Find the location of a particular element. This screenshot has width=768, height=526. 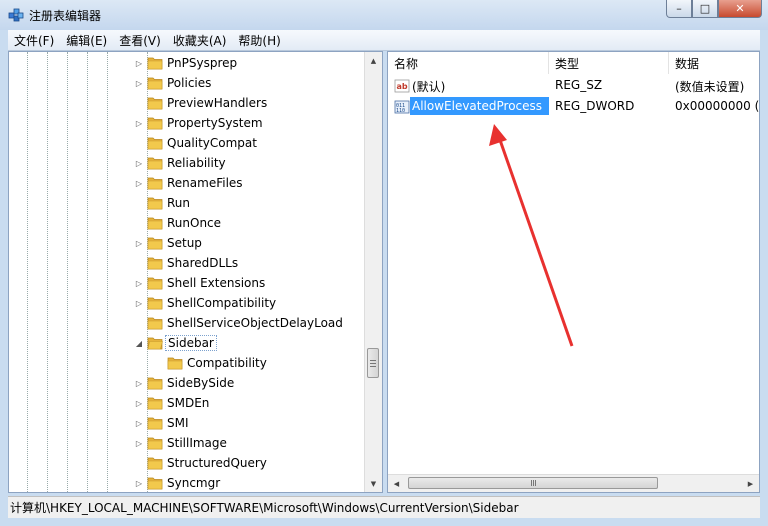

tree-node-label: Compatibility is located at coordinates (227, 363).